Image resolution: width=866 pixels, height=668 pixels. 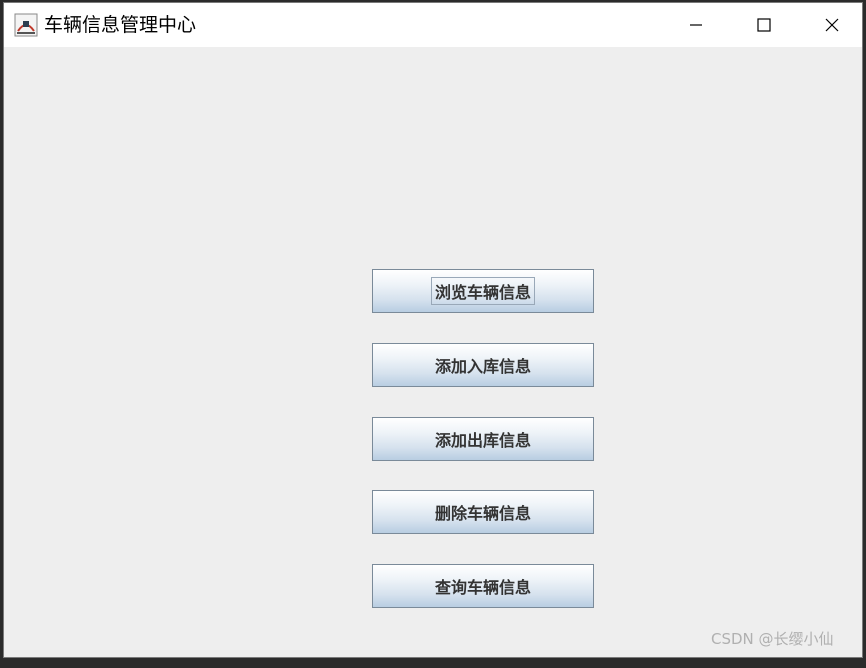 I want to click on maximize-button, so click(x=764, y=25).